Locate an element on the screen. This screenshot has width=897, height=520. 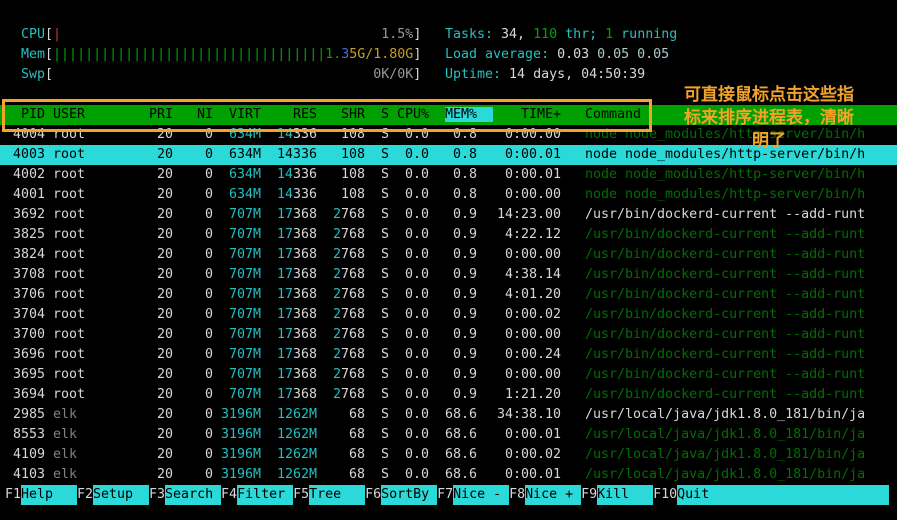
annotation-box is located at coordinates (327, 115).